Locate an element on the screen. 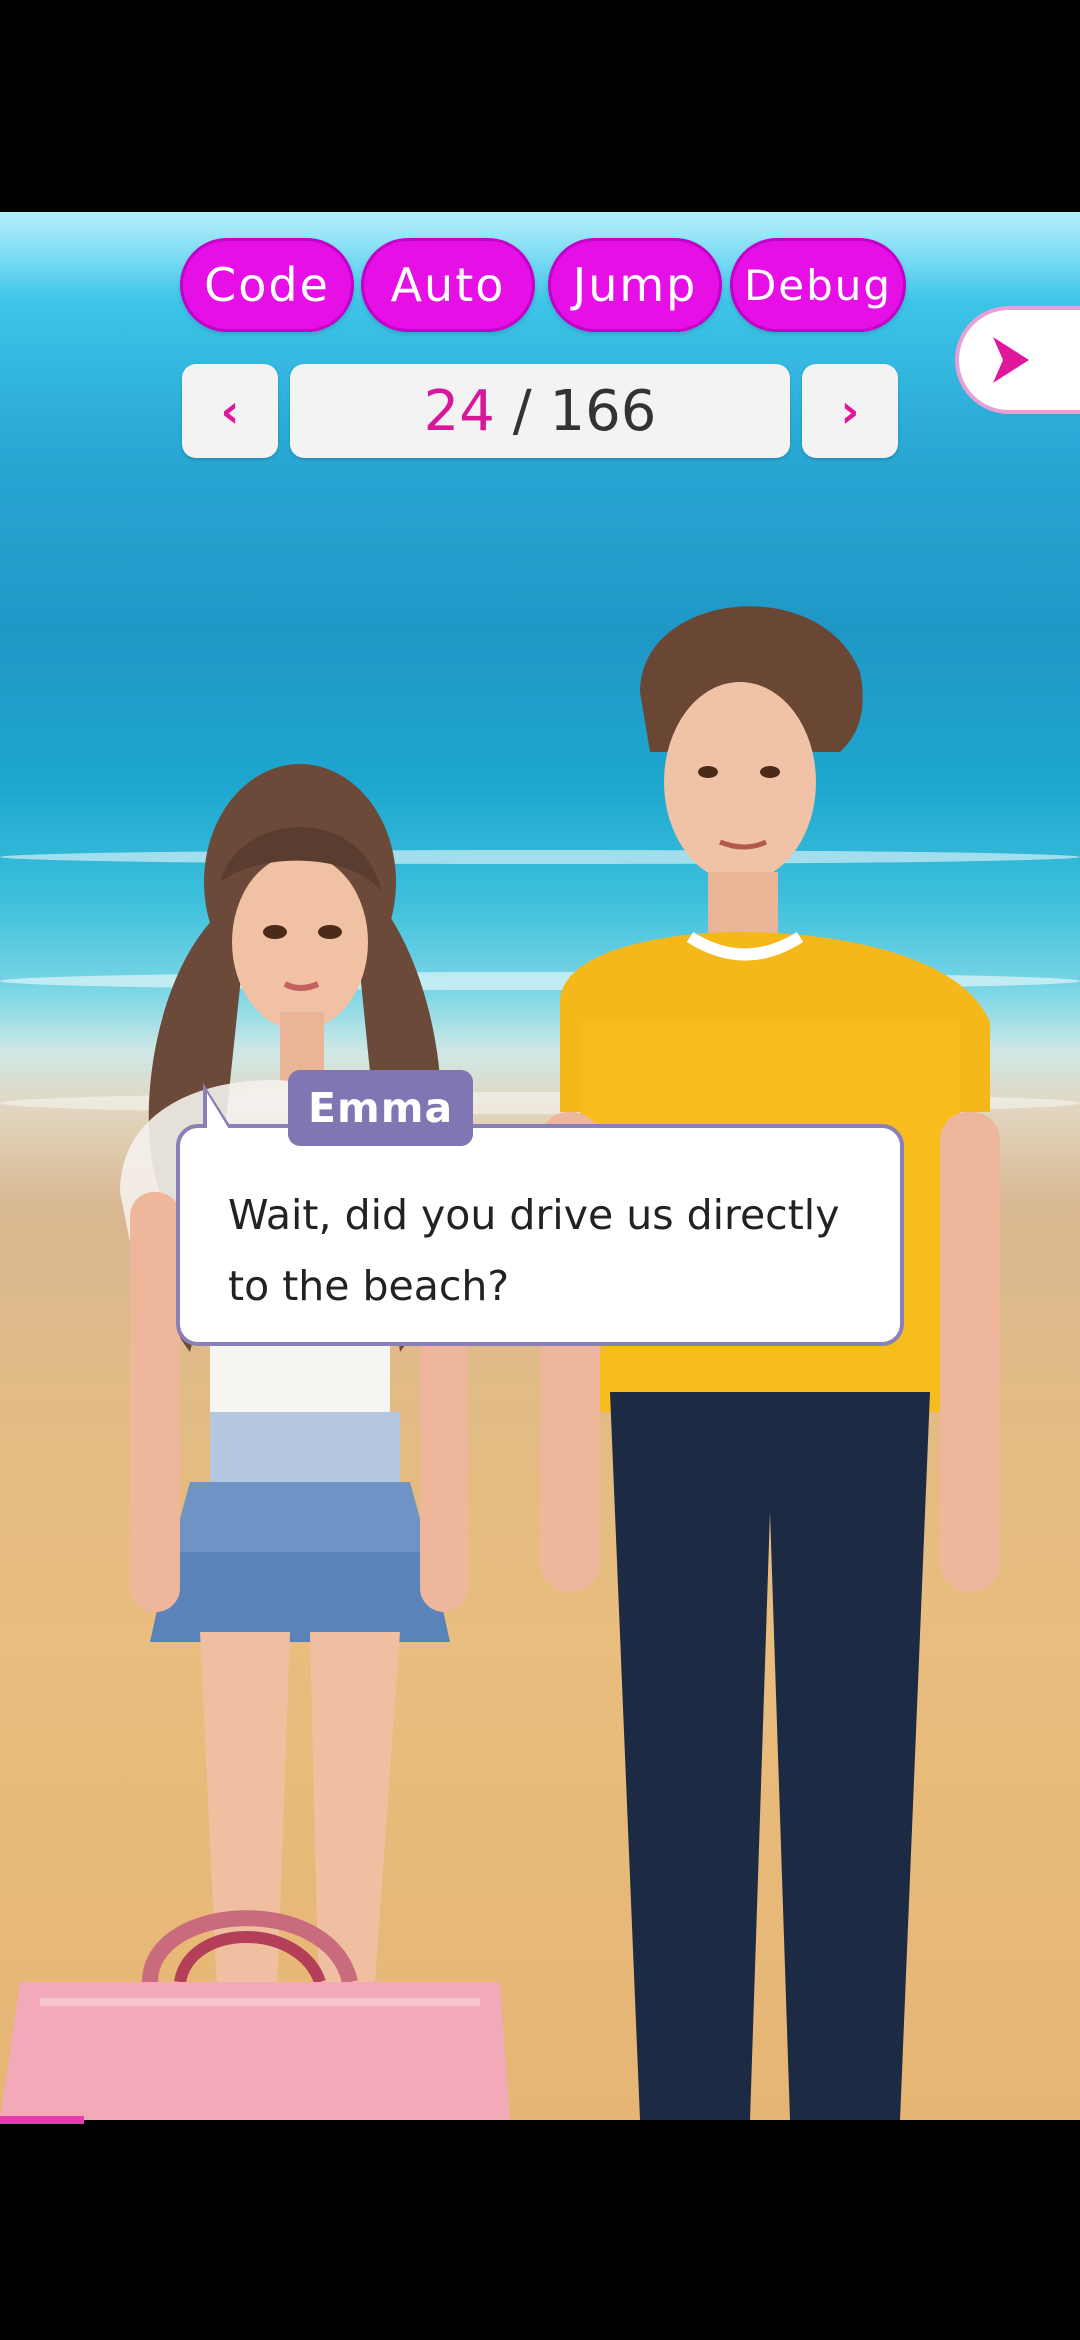 Image resolution: width=1080 pixels, height=2340 pixels. next-line-button: › is located at coordinates (850, 411).